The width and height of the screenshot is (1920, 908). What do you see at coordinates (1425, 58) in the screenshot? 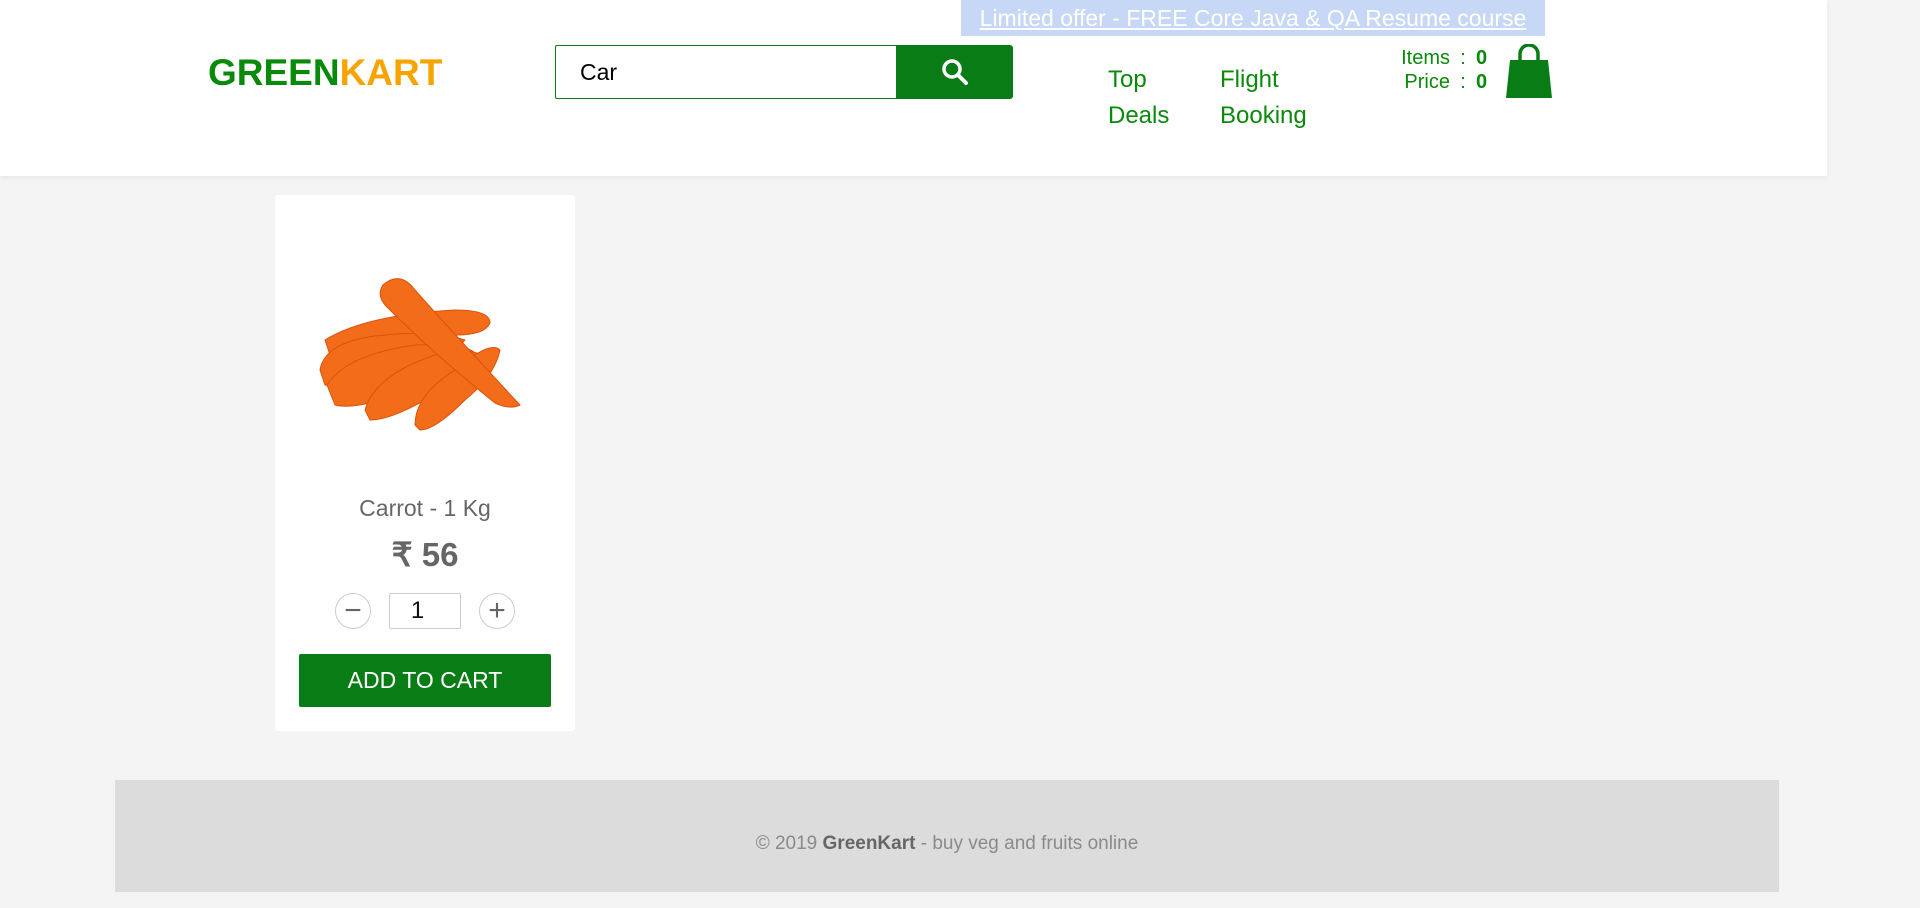
I see `items-label: Items` at bounding box center [1425, 58].